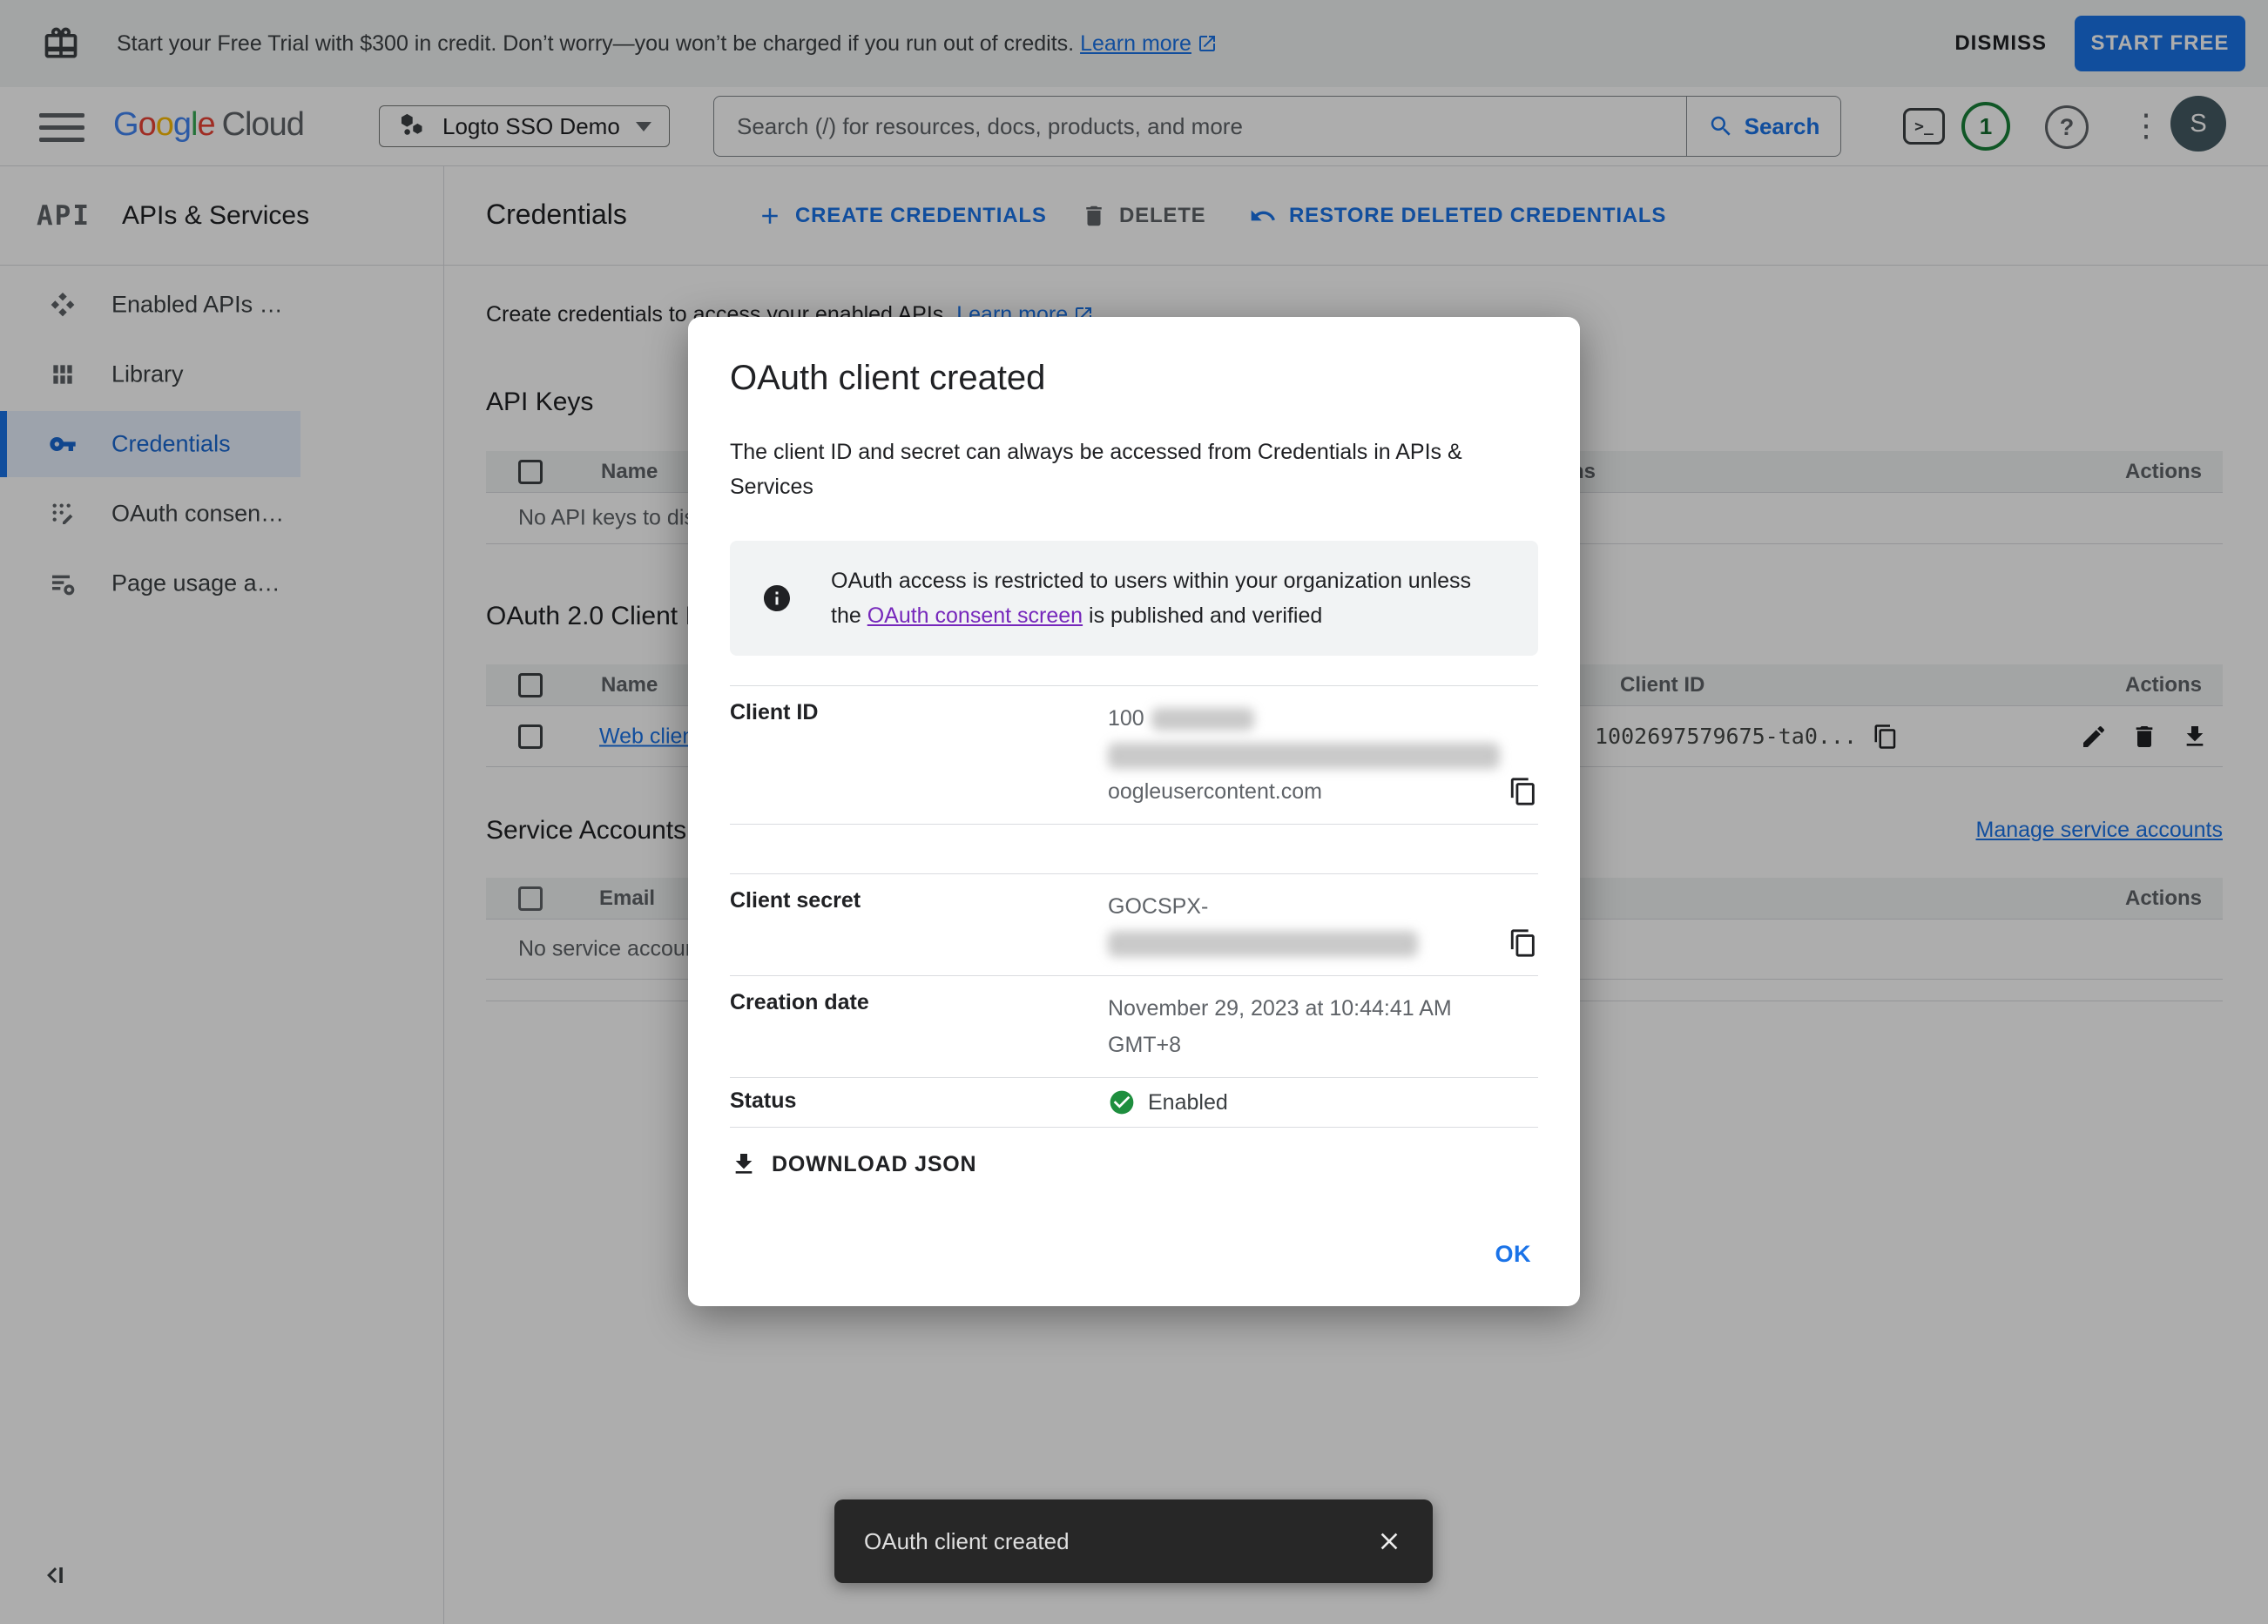 The width and height of the screenshot is (2268, 1624). What do you see at coordinates (1523, 792) in the screenshot?
I see `copy-client-id-icon` at bounding box center [1523, 792].